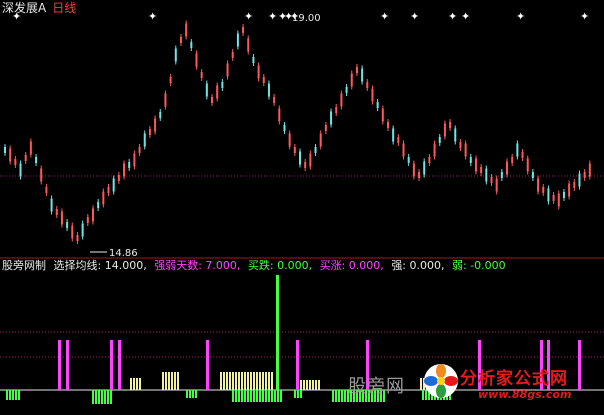 This screenshot has width=604, height=415. Describe the element at coordinates (525, 394) in the screenshot. I see `watermark-url: www.88gs.com` at that location.